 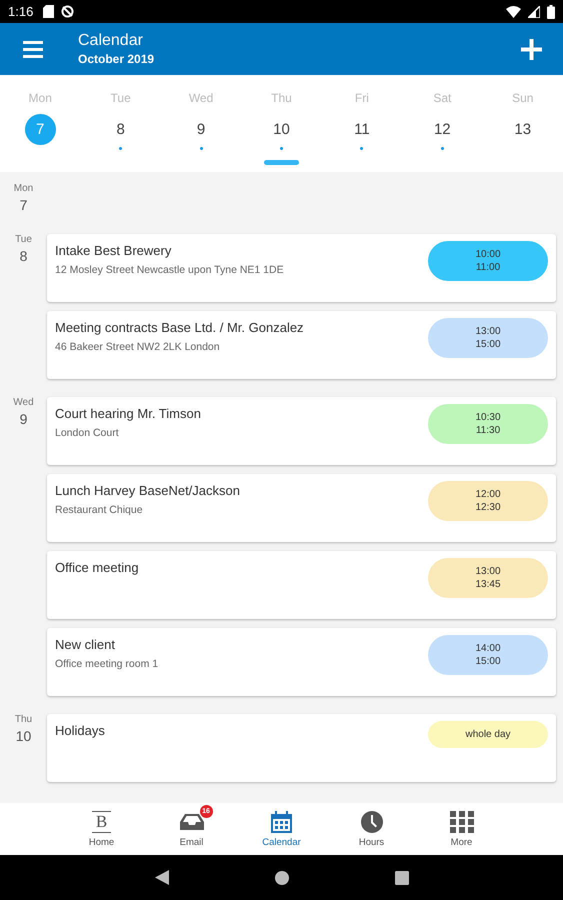 I want to click on event-time: 12:30, so click(x=488, y=507).